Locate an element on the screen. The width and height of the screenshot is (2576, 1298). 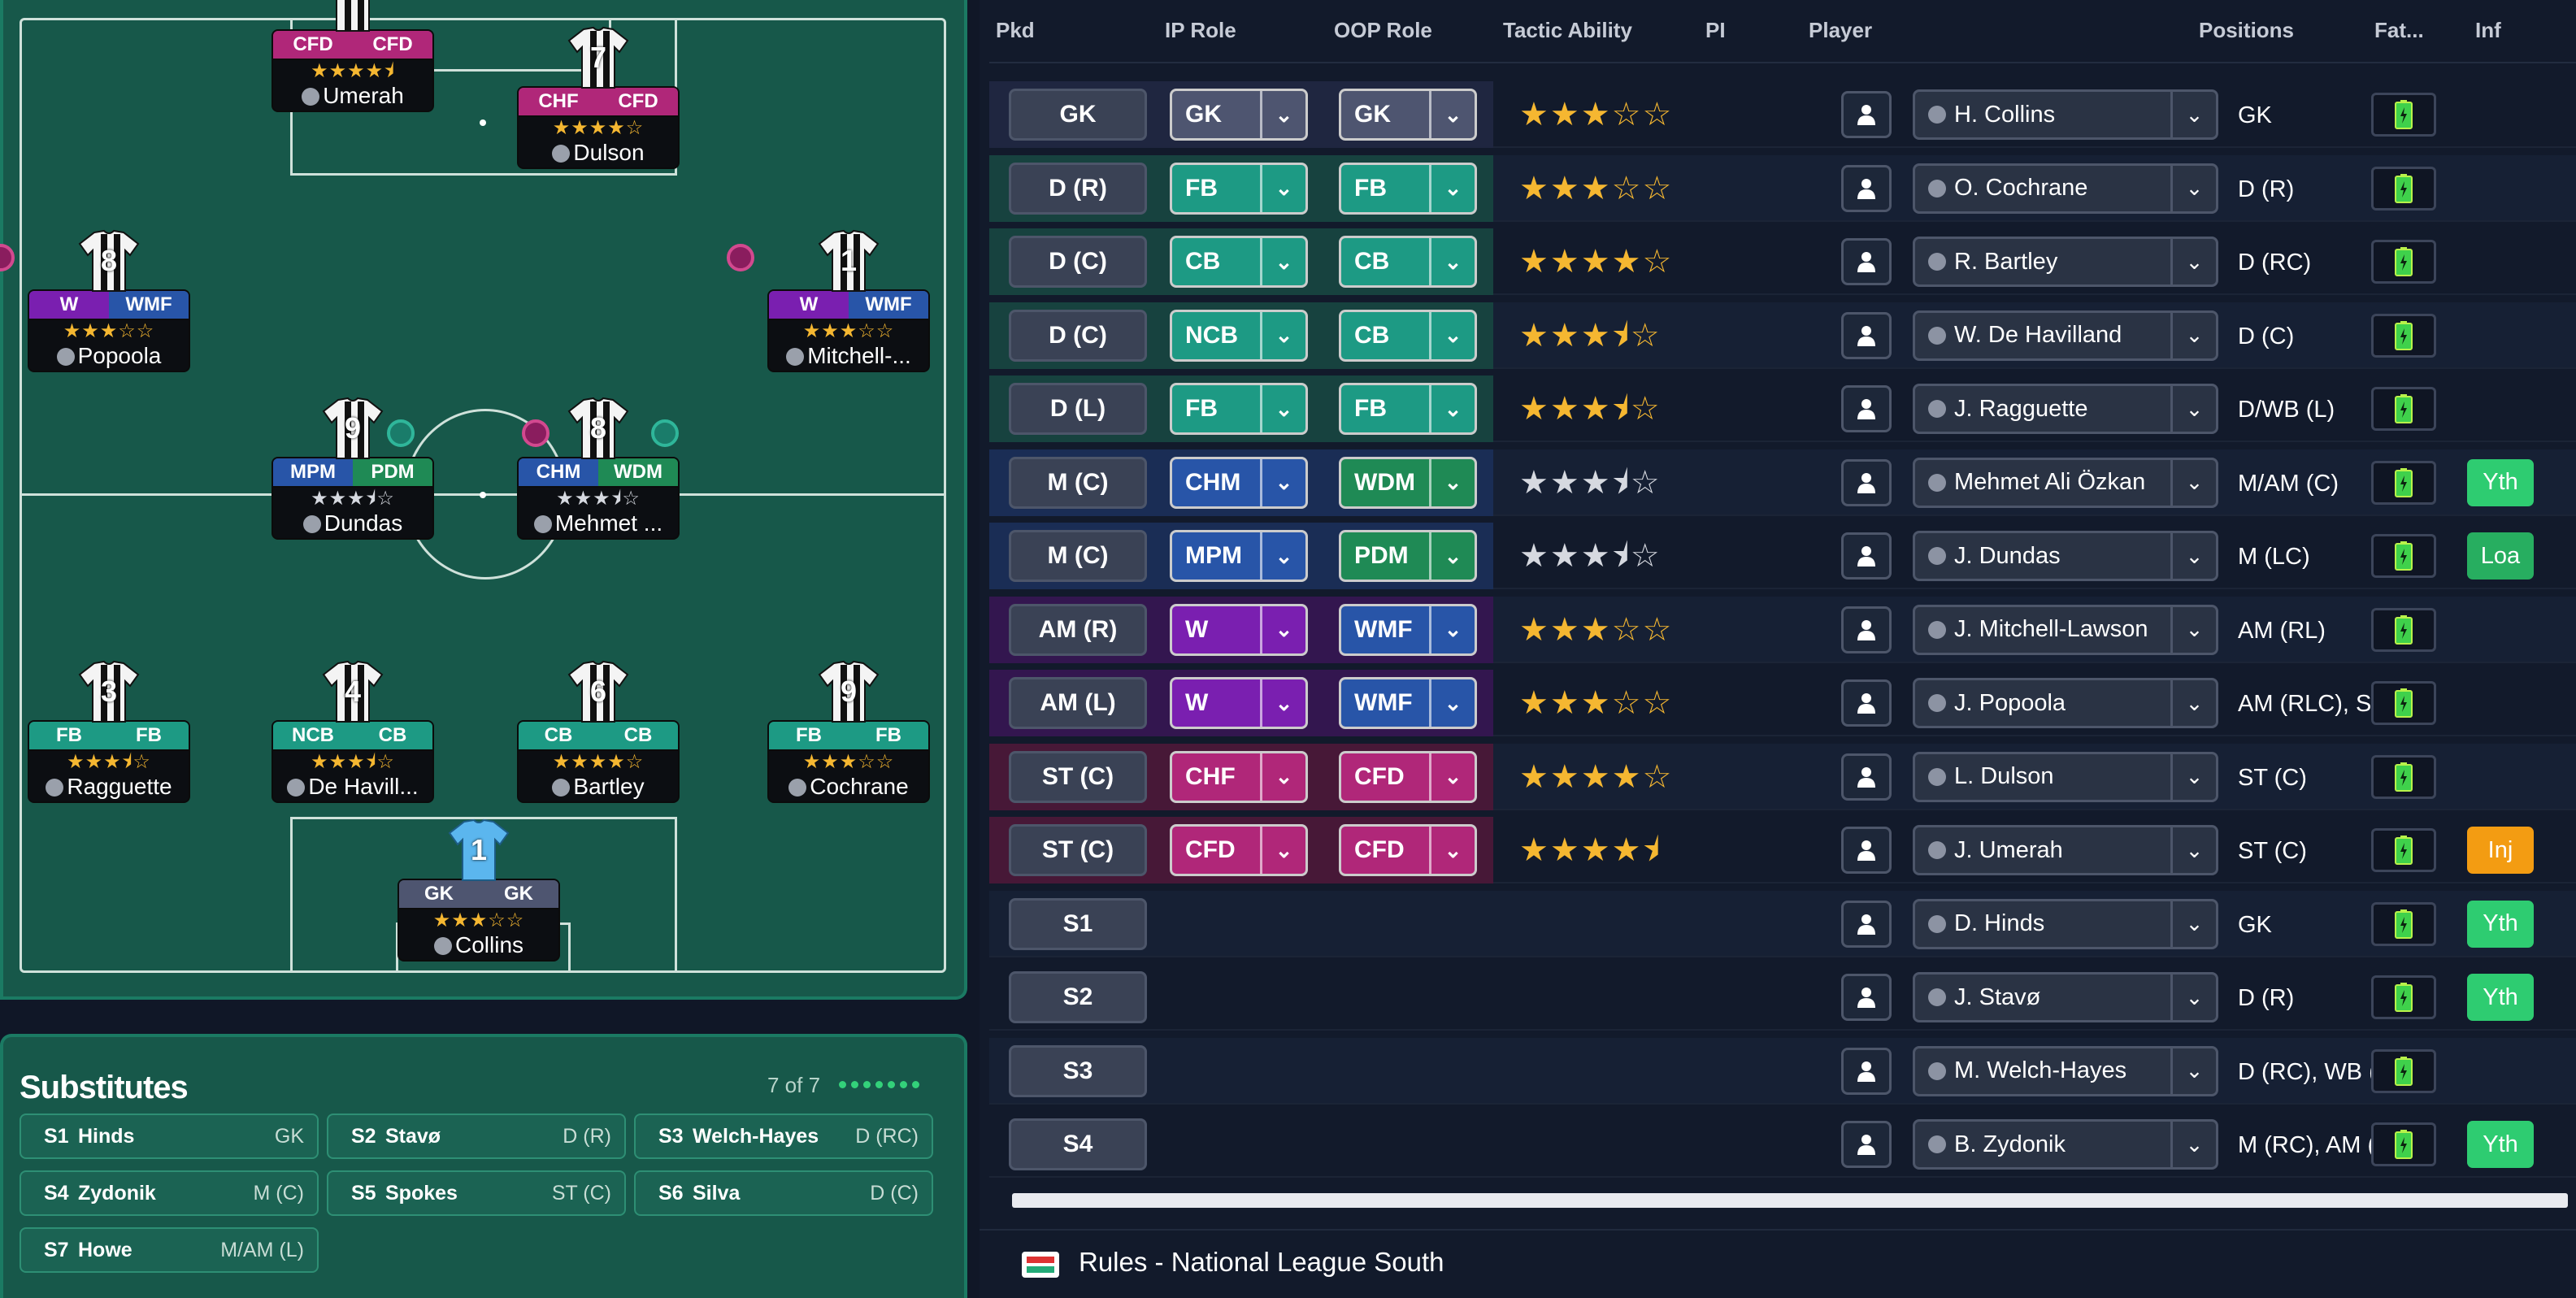
player-select-dropdown: J. Ragguette ⌄ is located at coordinates (2065, 409).